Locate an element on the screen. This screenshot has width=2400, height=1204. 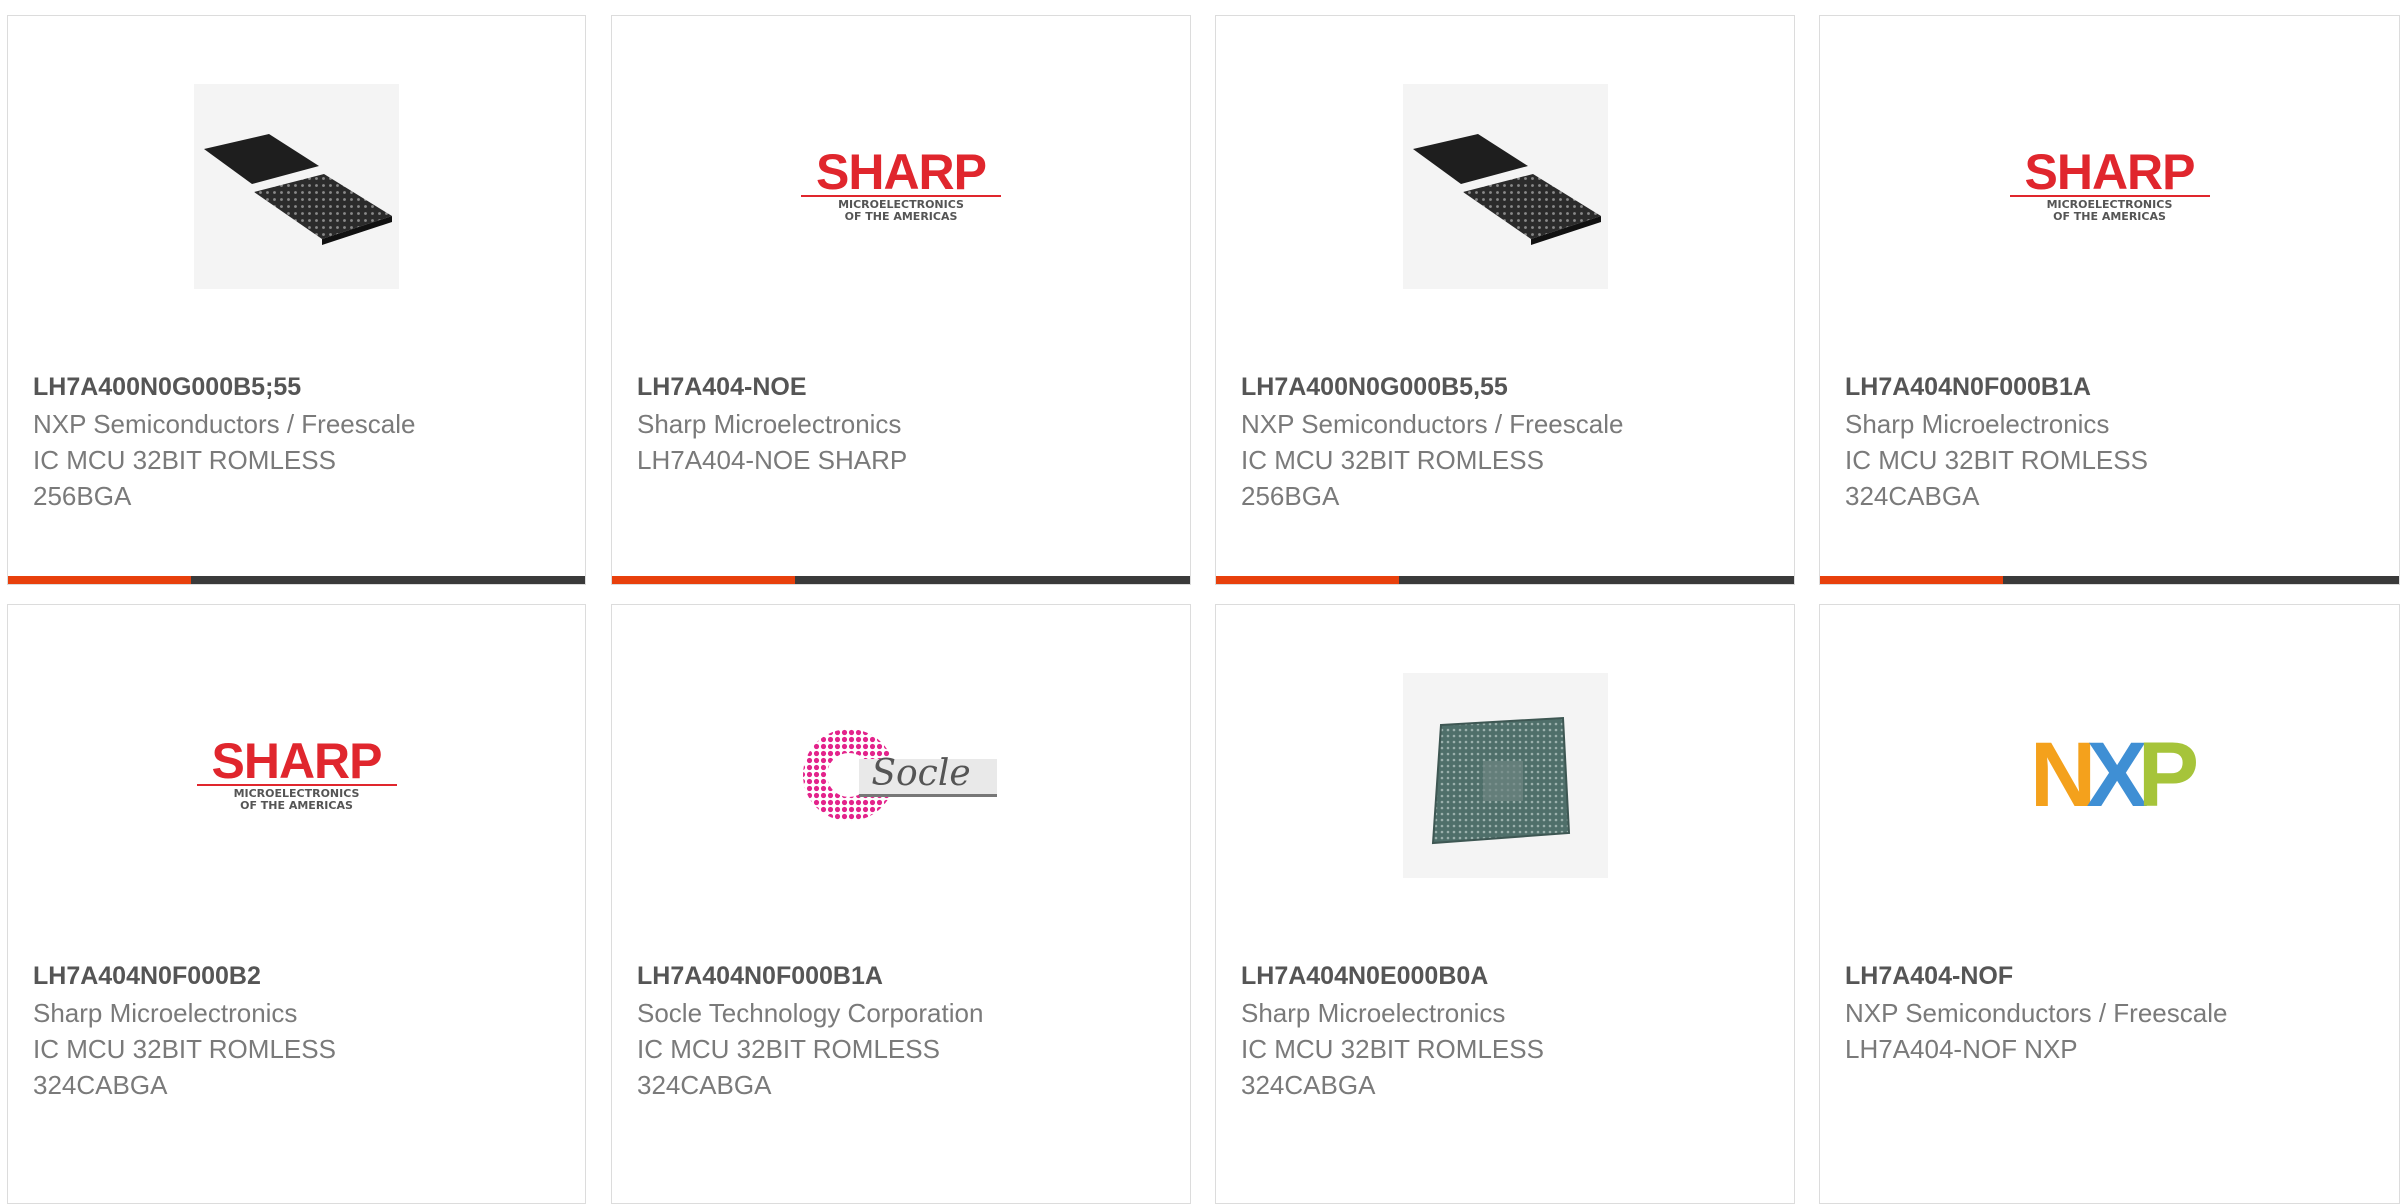
part-number: LH7A404-NOE is located at coordinates (903, 387).